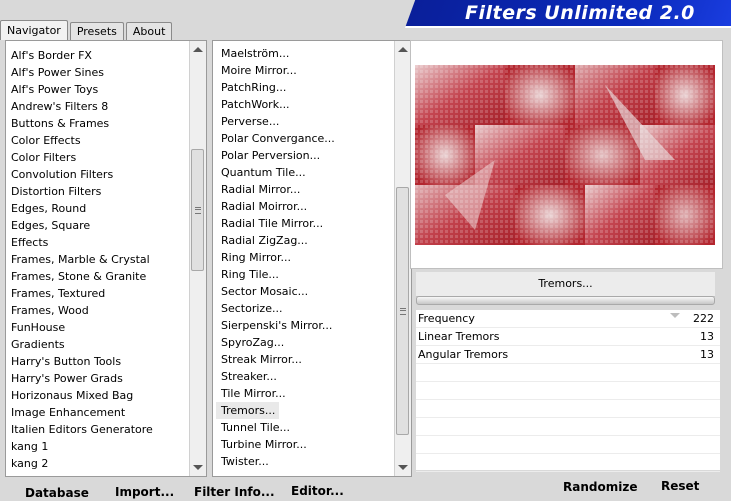 The image size is (731, 501). What do you see at coordinates (106, 429) in the screenshot?
I see `list-item: Italien Editors Generatore` at bounding box center [106, 429].